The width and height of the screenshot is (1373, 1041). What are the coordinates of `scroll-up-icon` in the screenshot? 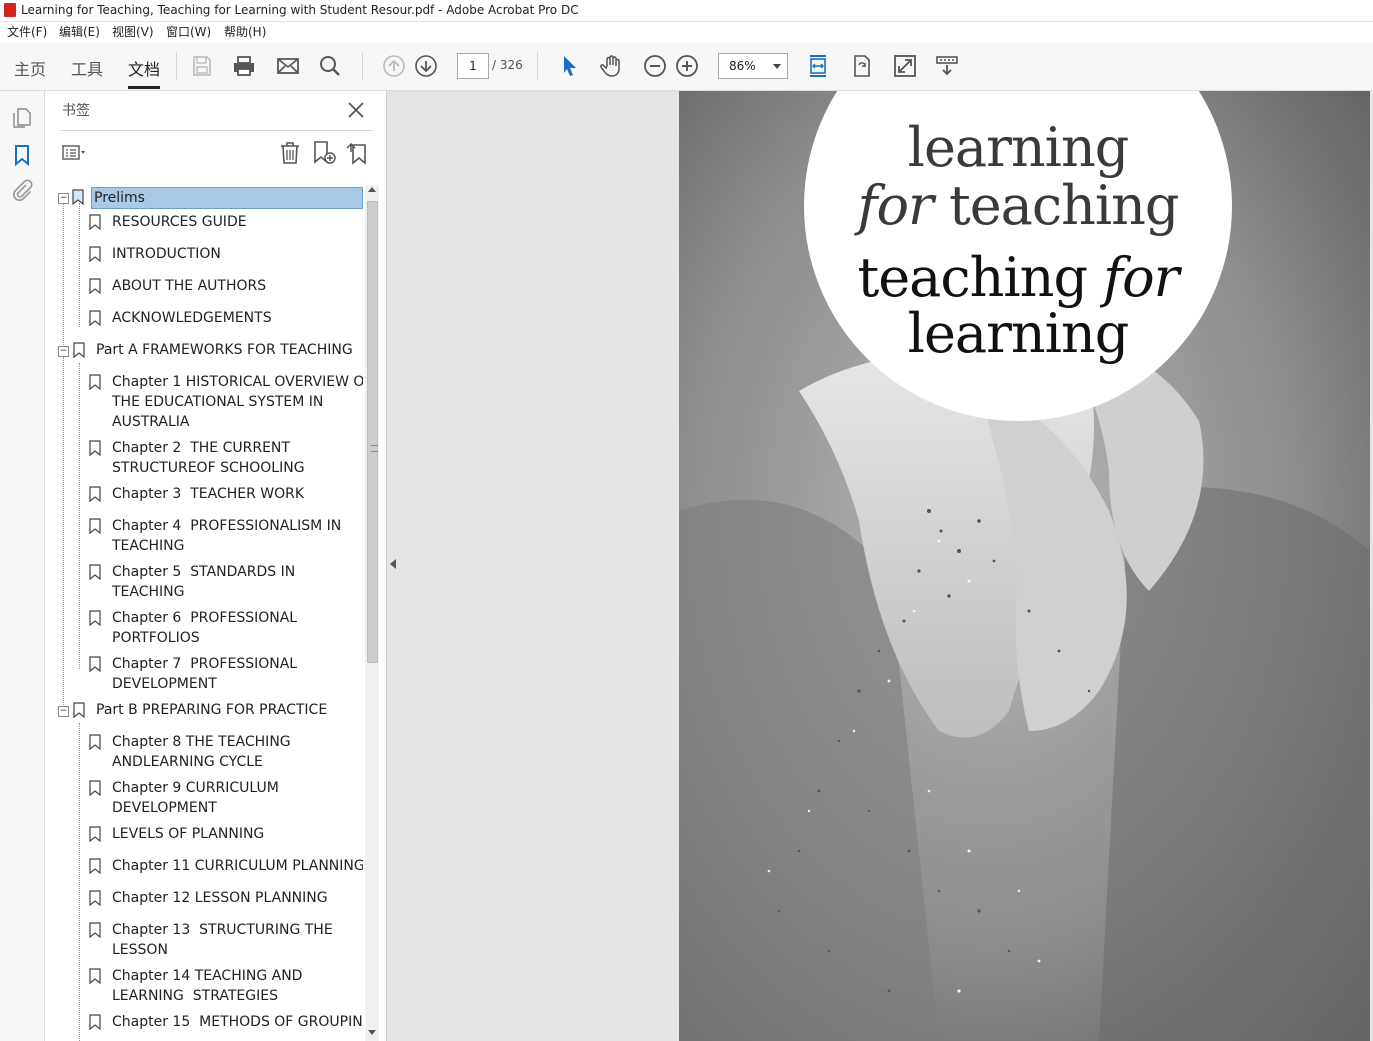 It's located at (372, 189).